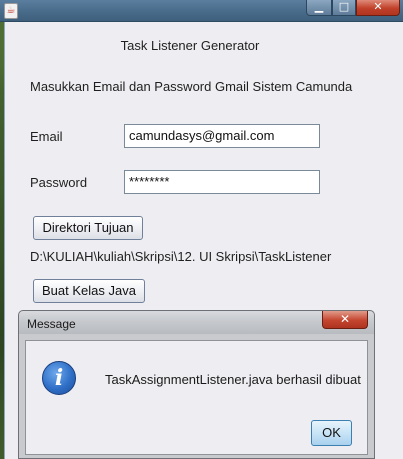  Describe the element at coordinates (344, 8) in the screenshot. I see `maximize-button: □` at that location.